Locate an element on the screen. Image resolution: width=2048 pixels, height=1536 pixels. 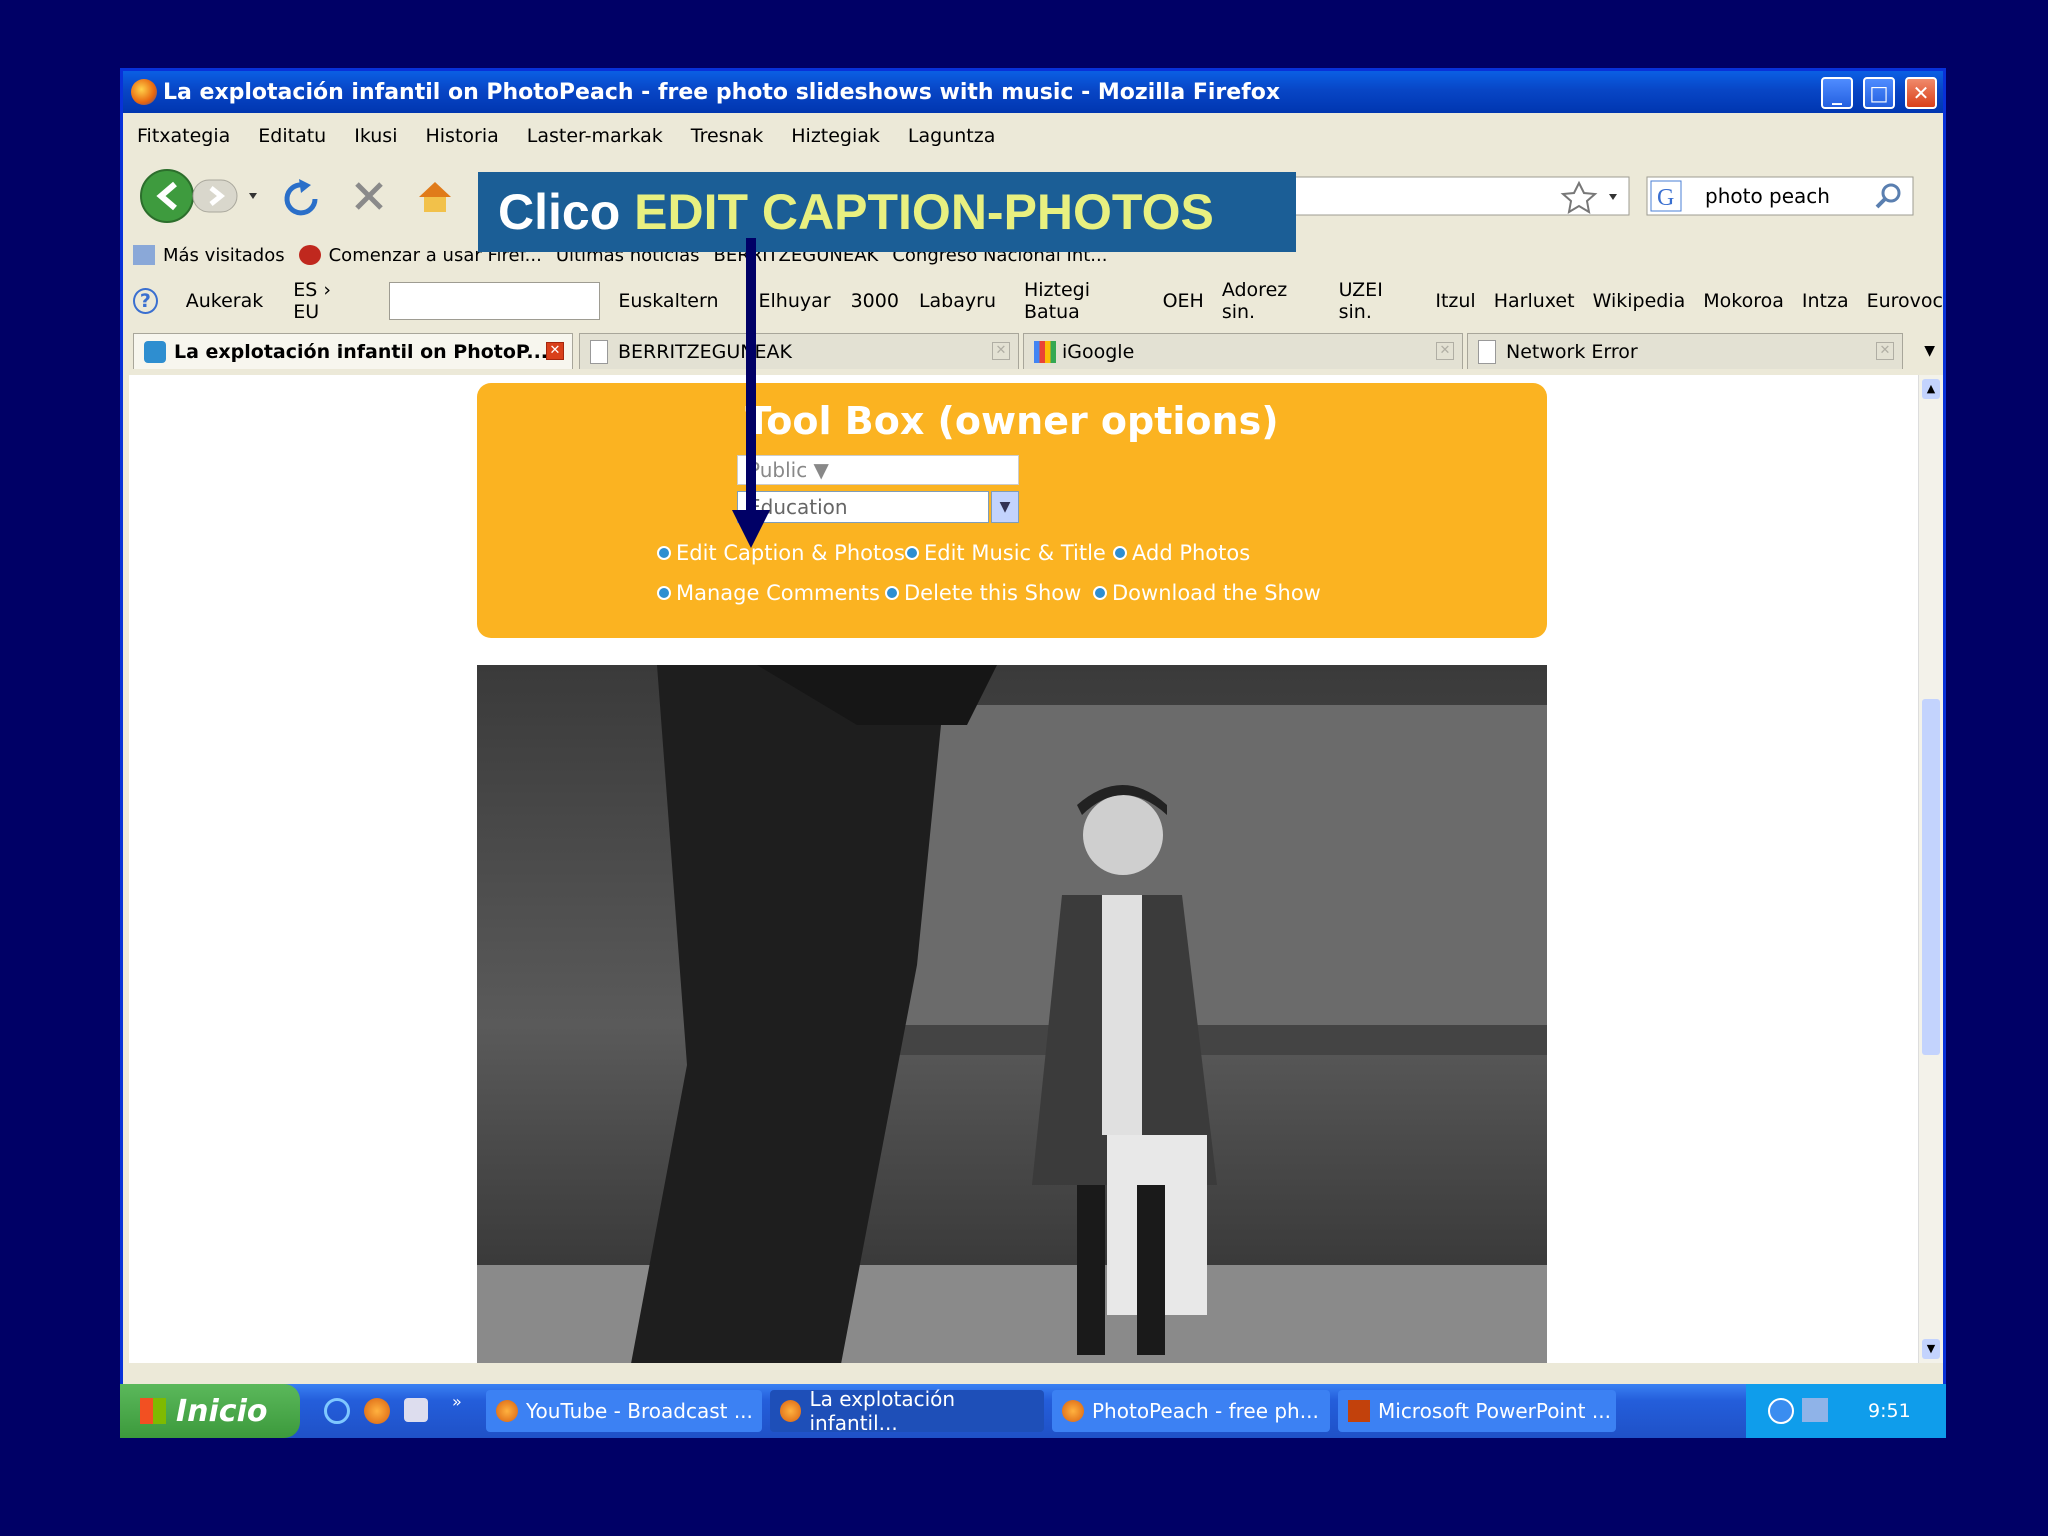
tab-label: BERRITZEGUNEAK is located at coordinates (705, 351).